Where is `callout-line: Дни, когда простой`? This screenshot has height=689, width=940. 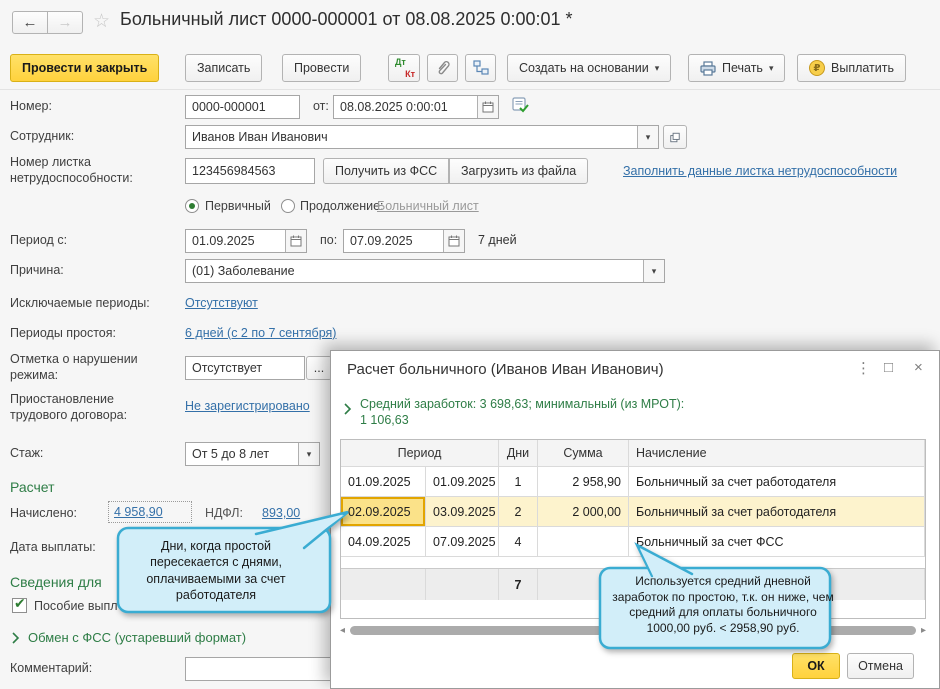 callout-line: Дни, когда простой is located at coordinates (216, 546).